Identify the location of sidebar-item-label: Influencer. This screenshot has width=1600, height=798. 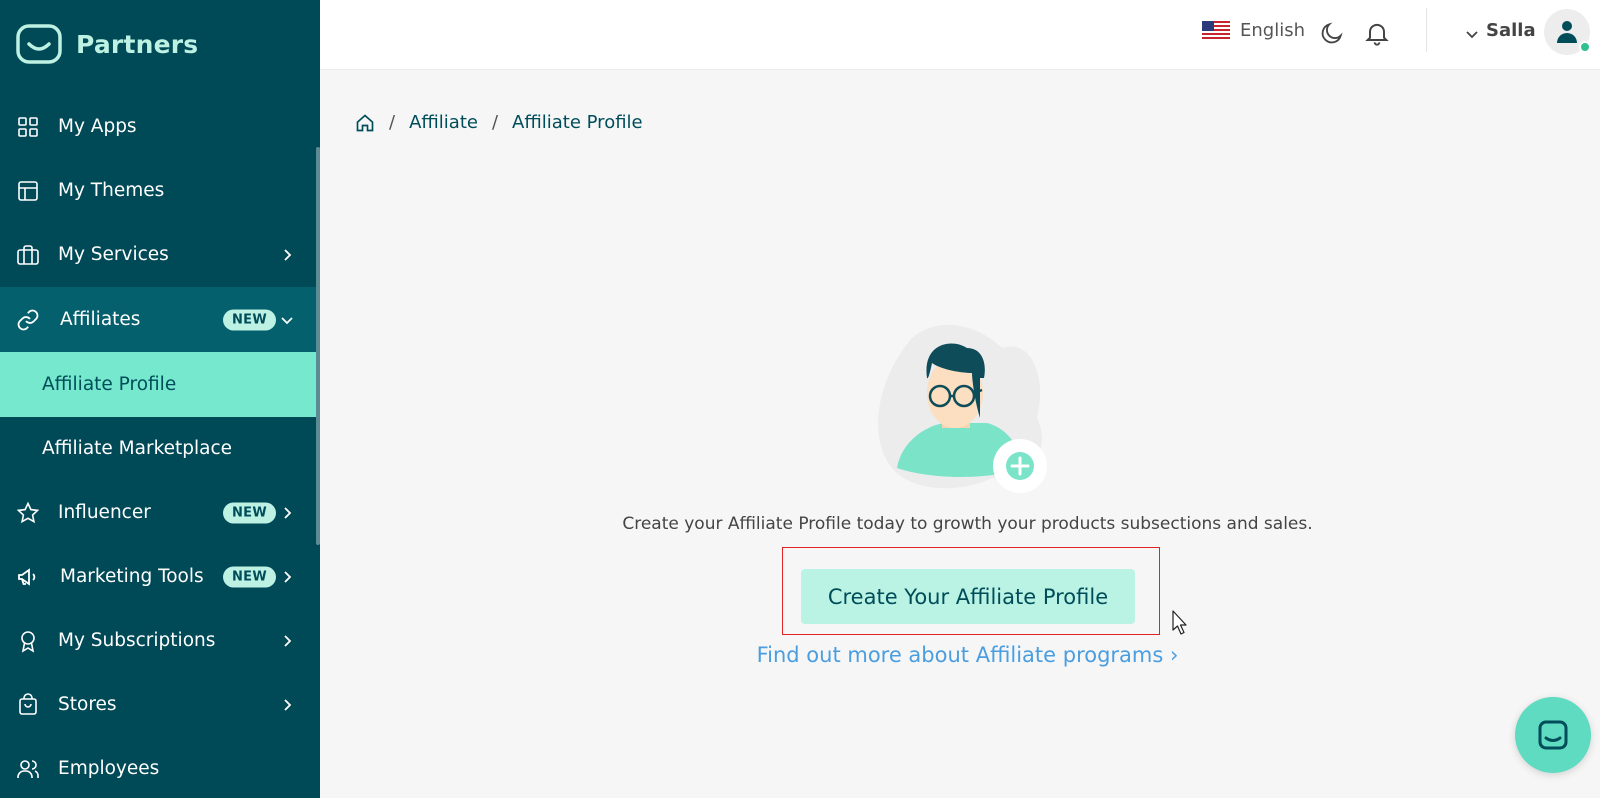
(104, 512).